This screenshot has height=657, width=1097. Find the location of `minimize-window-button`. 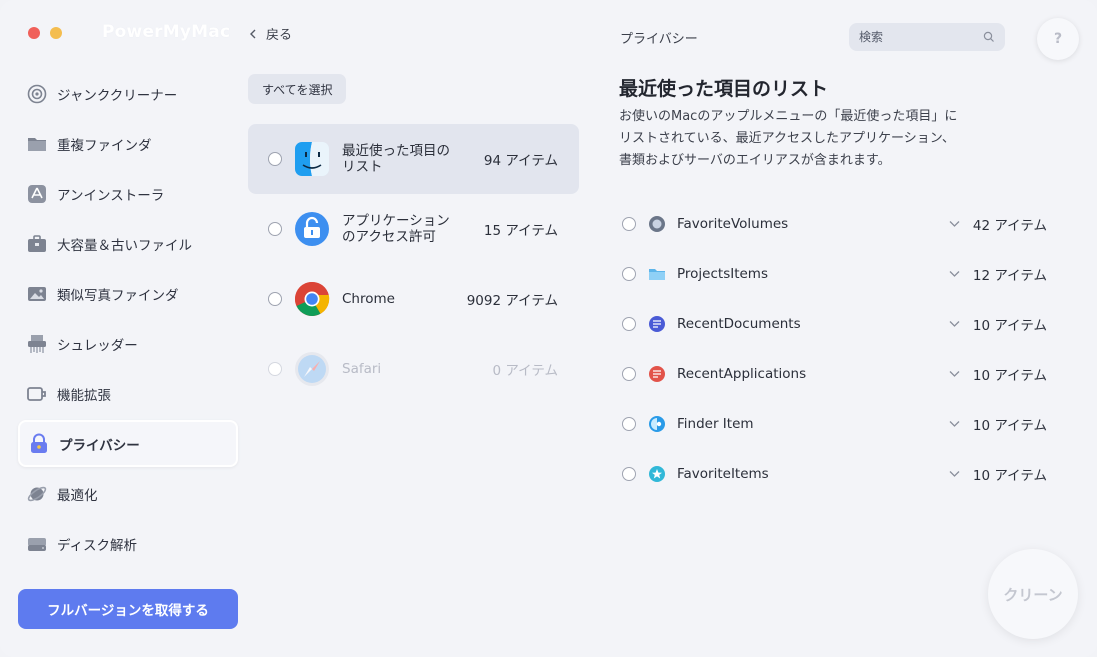

minimize-window-button is located at coordinates (56, 33).